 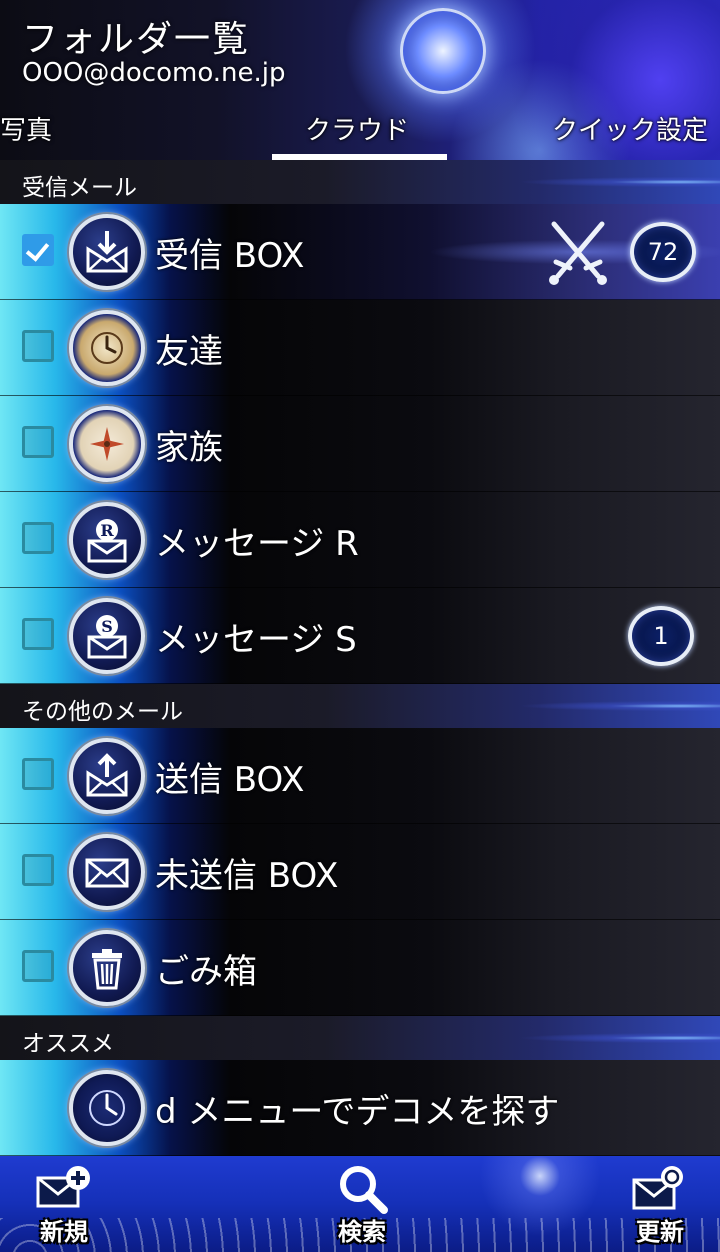 I want to click on folder-label: 受信 BOX, so click(x=230, y=256).